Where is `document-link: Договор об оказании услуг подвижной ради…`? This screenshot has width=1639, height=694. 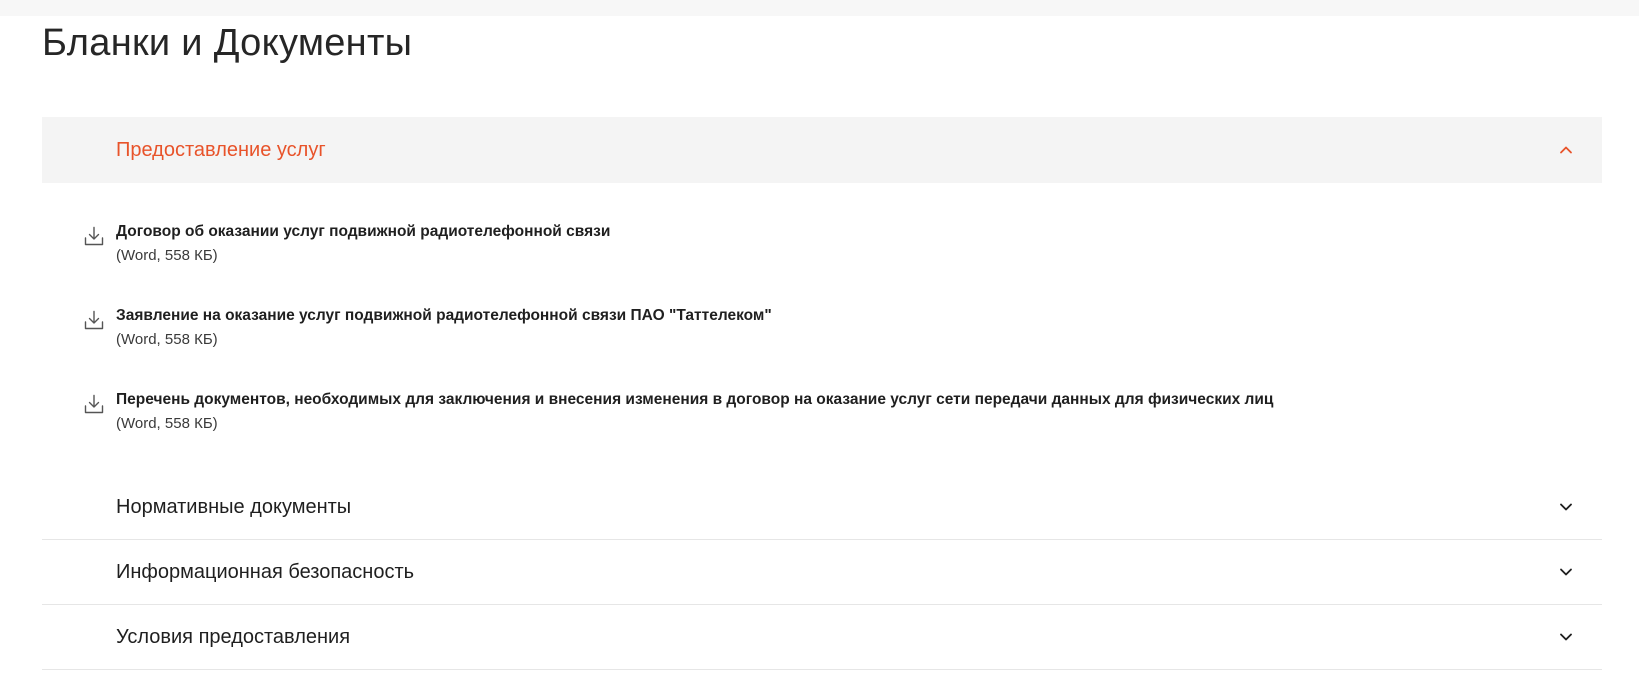
document-link: Договор об оказании услуг подвижной ради… is located at coordinates (363, 232).